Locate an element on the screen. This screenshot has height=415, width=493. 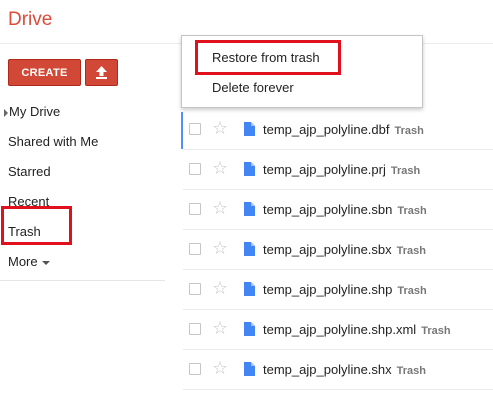
upload-arrow-icon is located at coordinates (101, 72).